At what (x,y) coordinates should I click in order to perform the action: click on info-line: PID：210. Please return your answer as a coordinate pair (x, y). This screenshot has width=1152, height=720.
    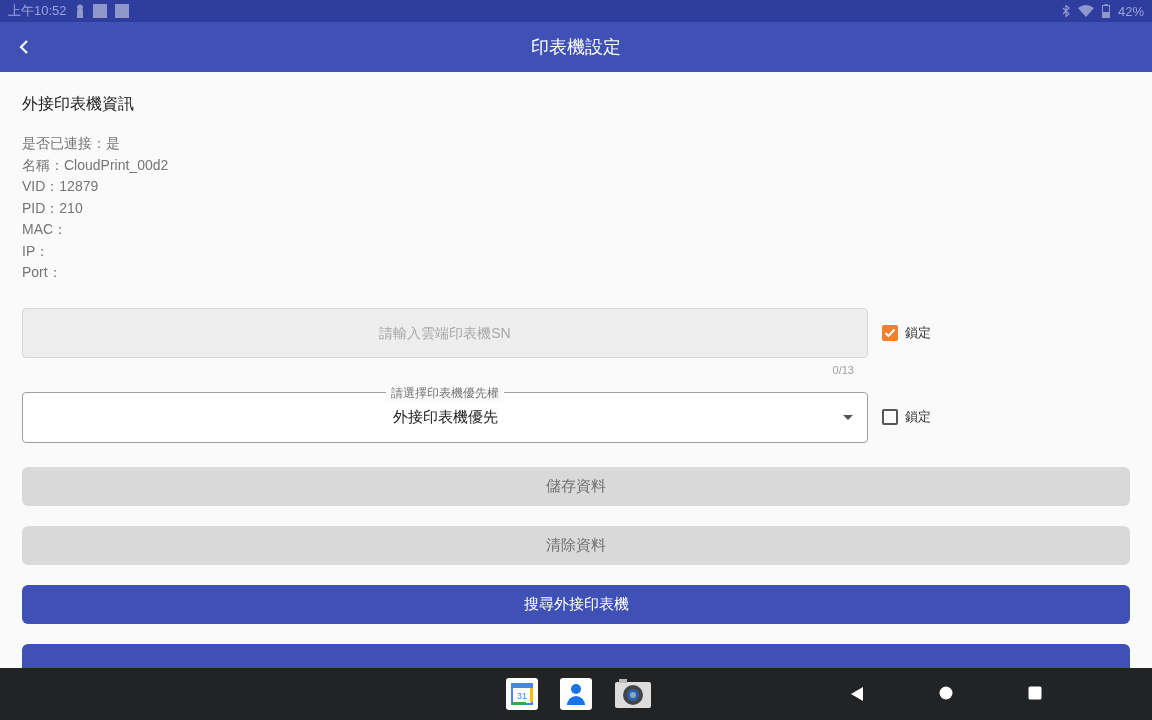
    Looking at the image, I should click on (52, 208).